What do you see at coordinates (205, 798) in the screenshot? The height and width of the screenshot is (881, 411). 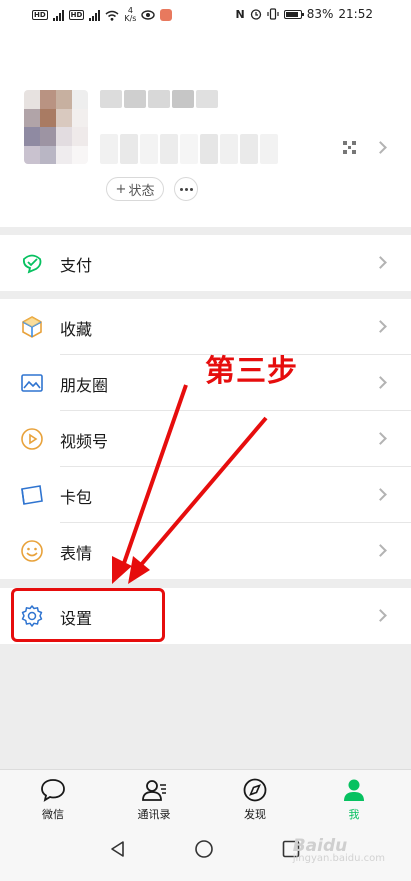 I see `bottom-tab-bar: 微信 通讯录 发现 我` at bounding box center [205, 798].